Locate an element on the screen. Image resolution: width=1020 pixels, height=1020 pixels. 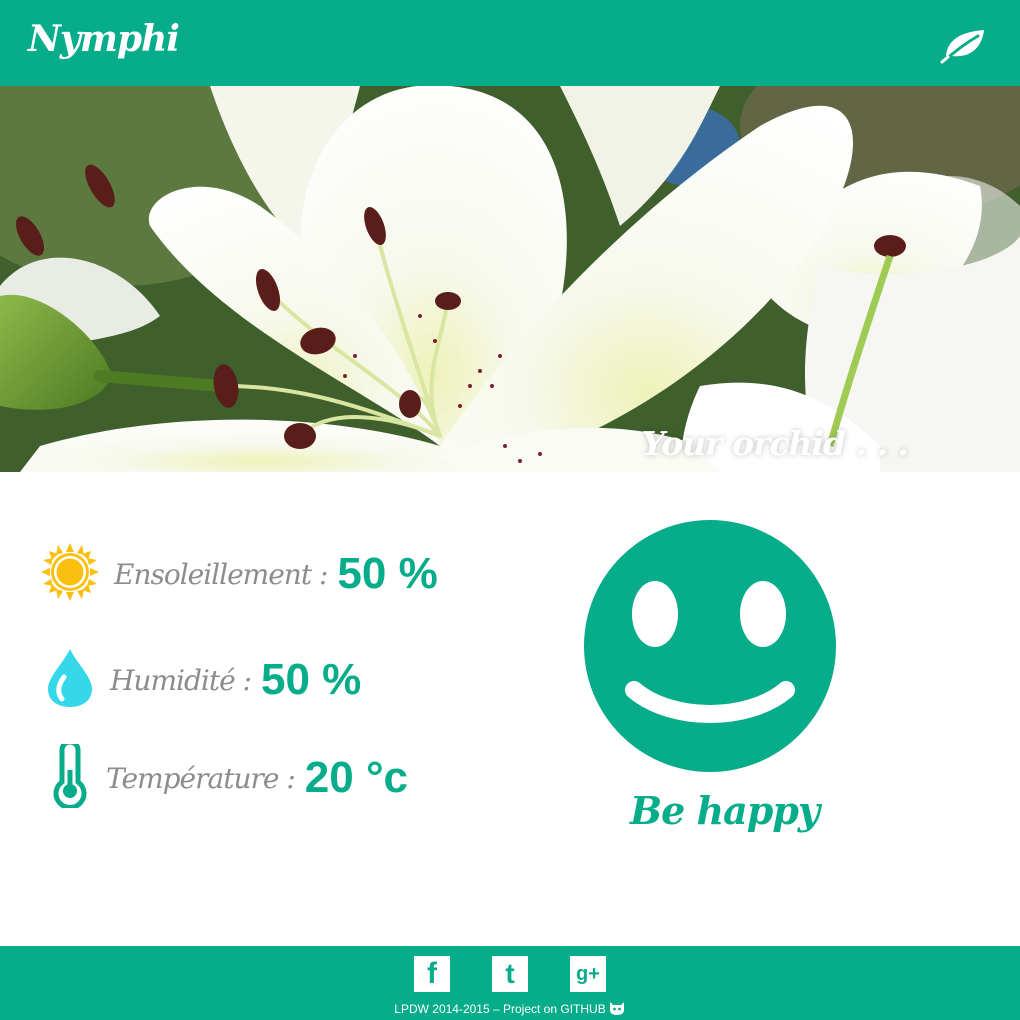
github-link: GITHUB is located at coordinates (582, 1009).